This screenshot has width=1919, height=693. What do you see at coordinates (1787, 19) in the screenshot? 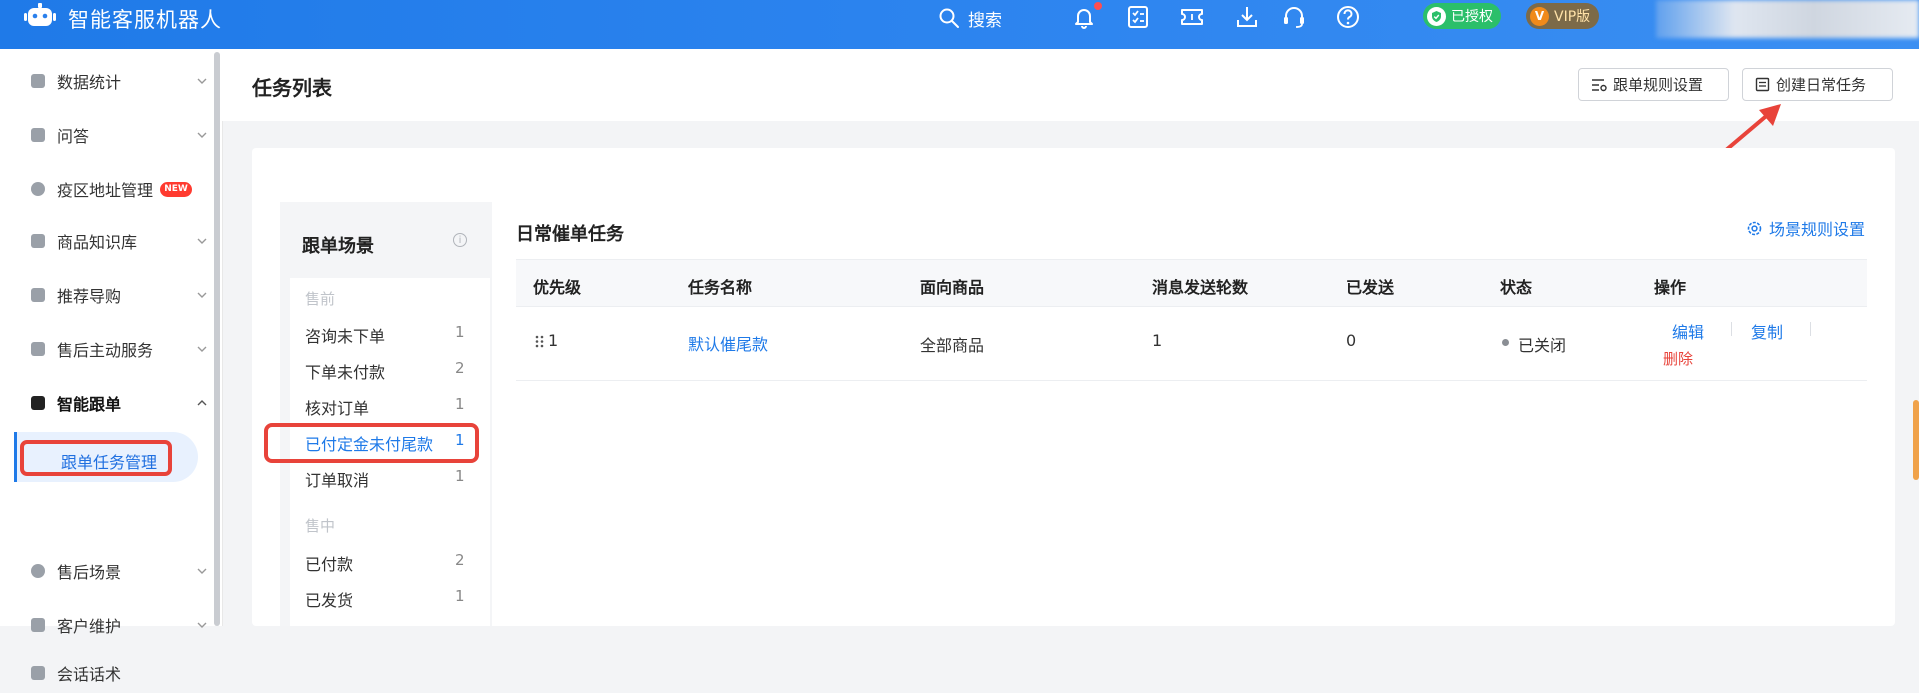
I see `user-account-area` at bounding box center [1787, 19].